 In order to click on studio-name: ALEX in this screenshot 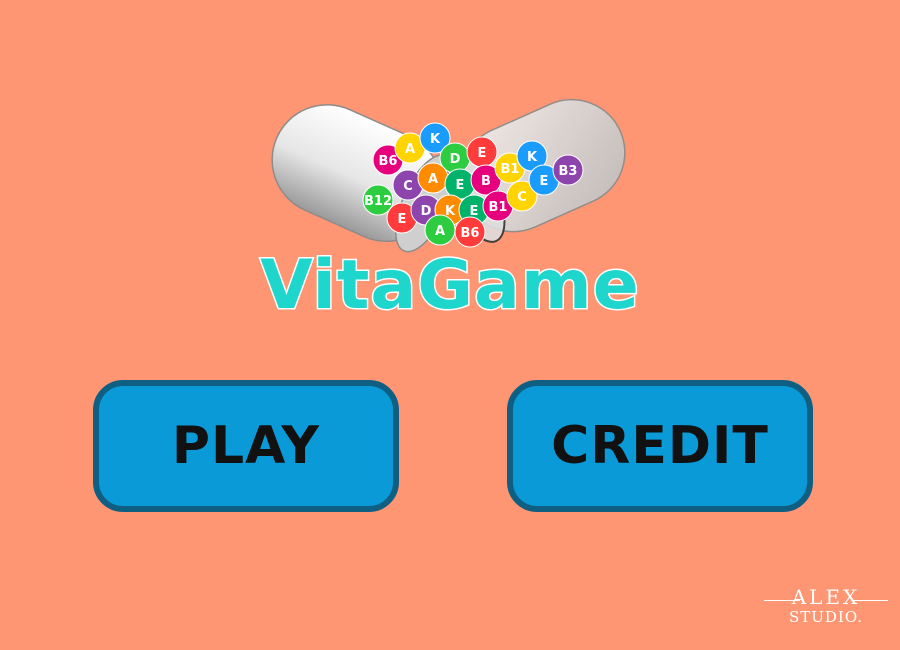, I will do `click(826, 597)`.